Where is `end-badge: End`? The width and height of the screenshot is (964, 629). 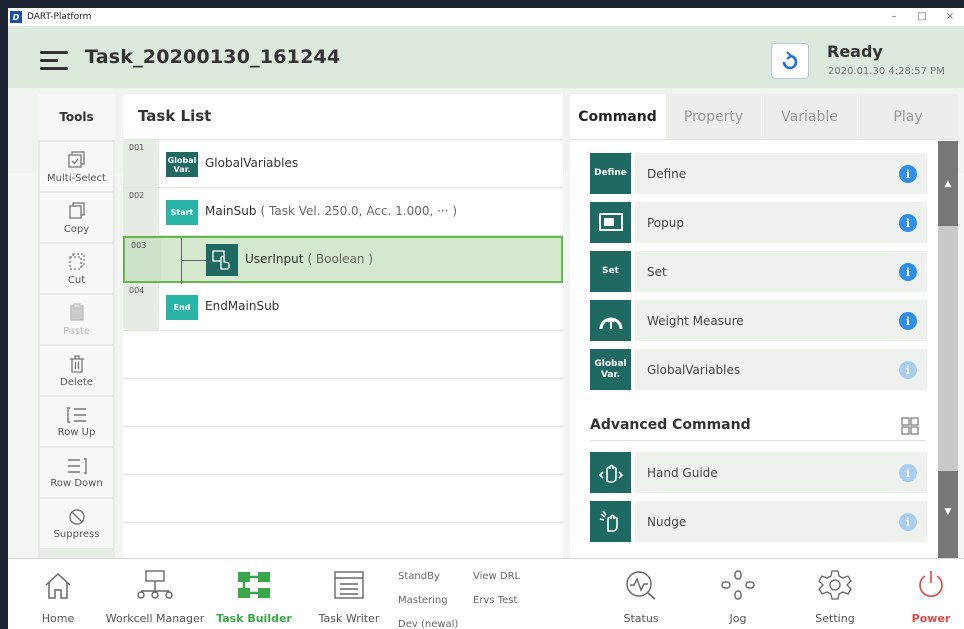
end-badge: End is located at coordinates (182, 307).